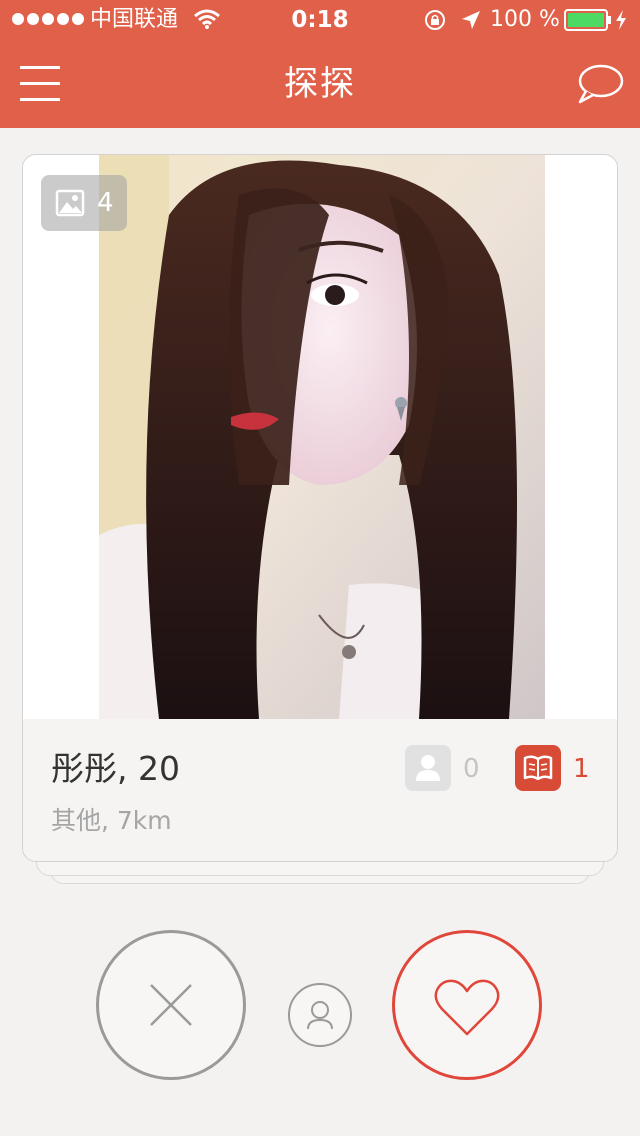  Describe the element at coordinates (467, 1007) in the screenshot. I see `heart-icon` at that location.